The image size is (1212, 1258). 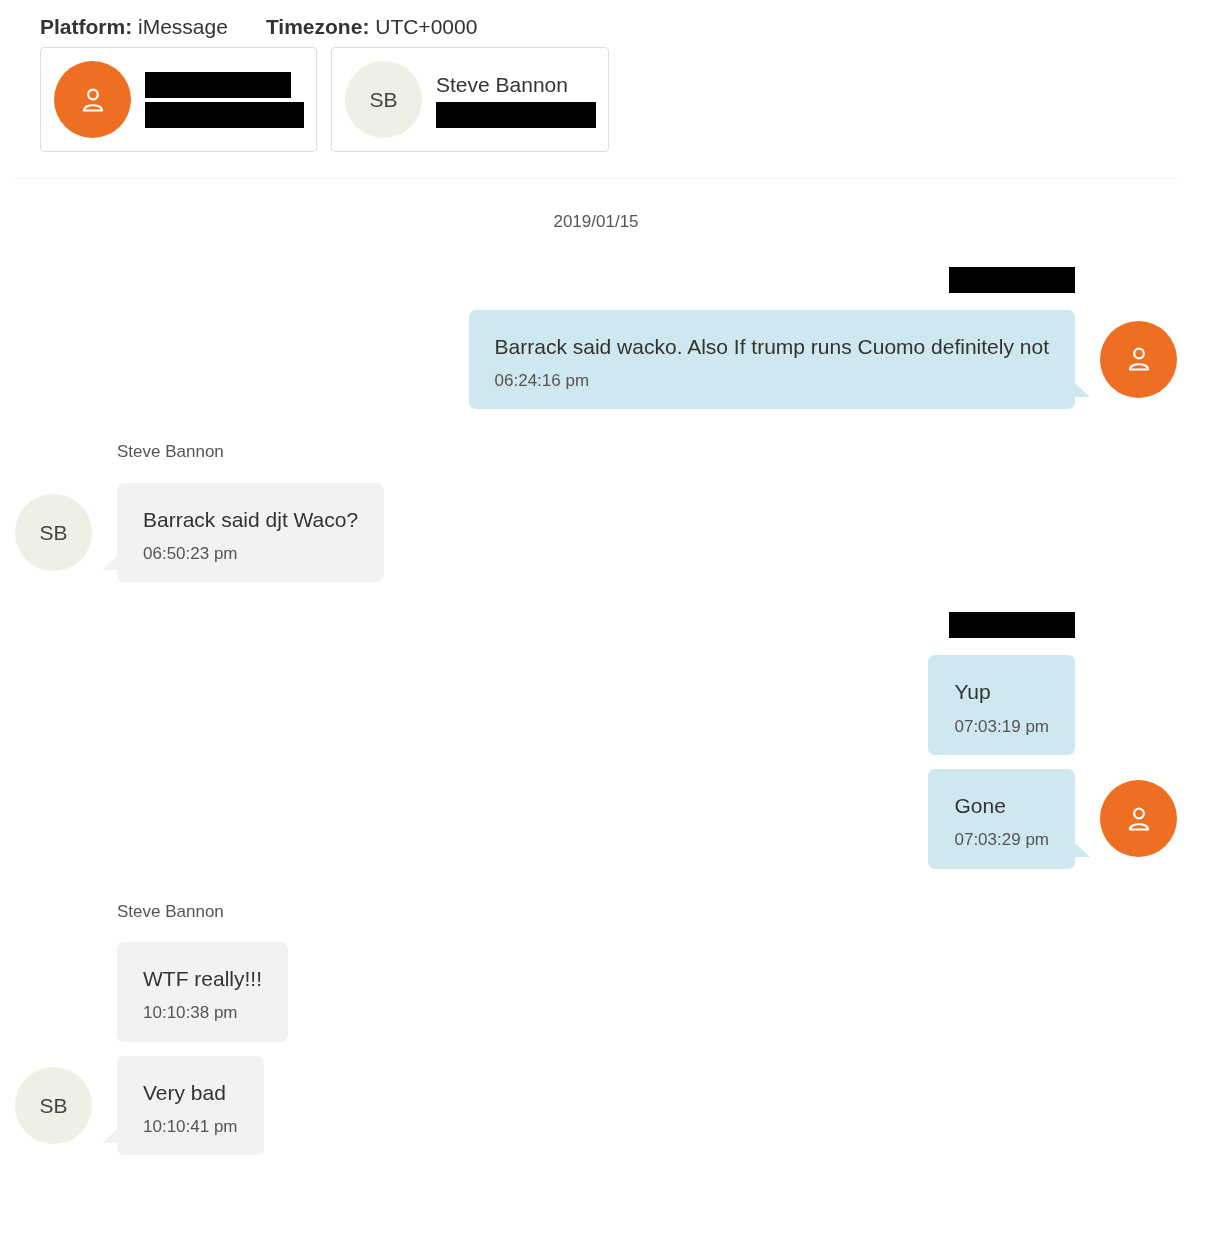 What do you see at coordinates (191, 554) in the screenshot?
I see `message-time: 06:50:23 pm` at bounding box center [191, 554].